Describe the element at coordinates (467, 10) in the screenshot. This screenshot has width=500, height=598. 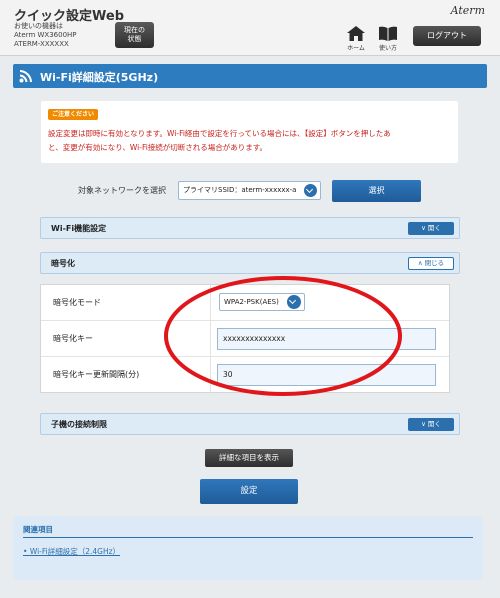
I see `brand-logo: Aterm` at that location.